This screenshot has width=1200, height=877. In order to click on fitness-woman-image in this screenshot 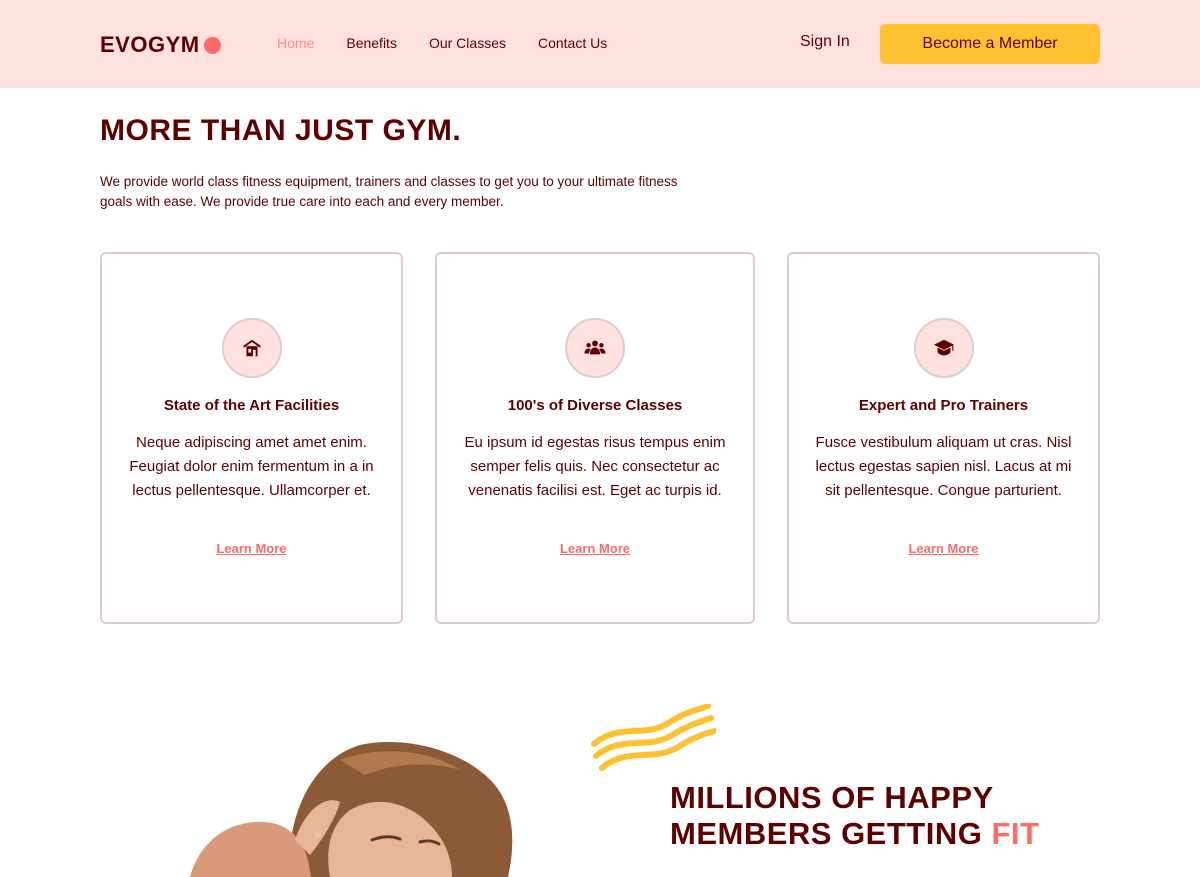, I will do `click(351, 809)`.